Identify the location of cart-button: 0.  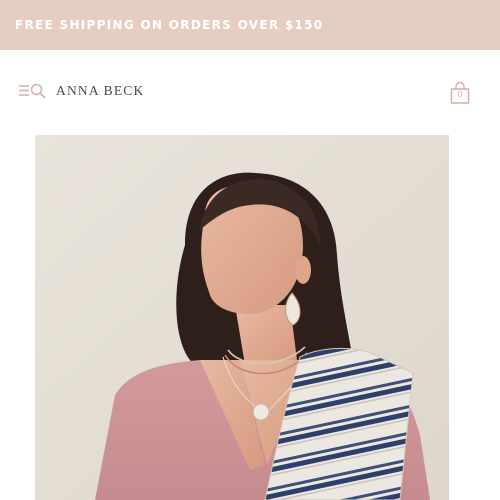
(460, 93).